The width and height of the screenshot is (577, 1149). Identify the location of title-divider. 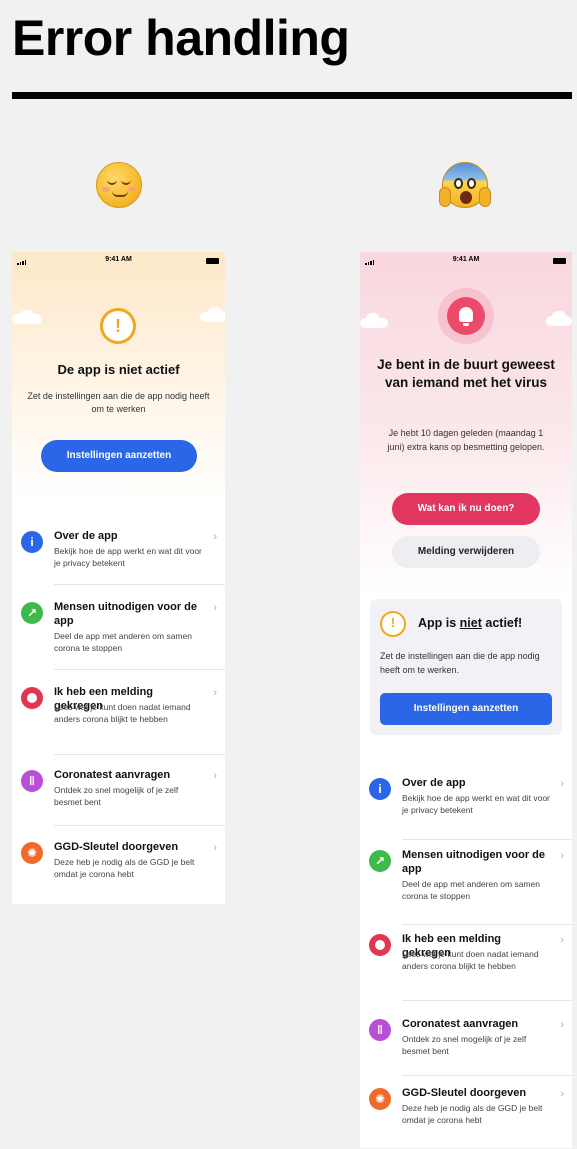
(292, 95).